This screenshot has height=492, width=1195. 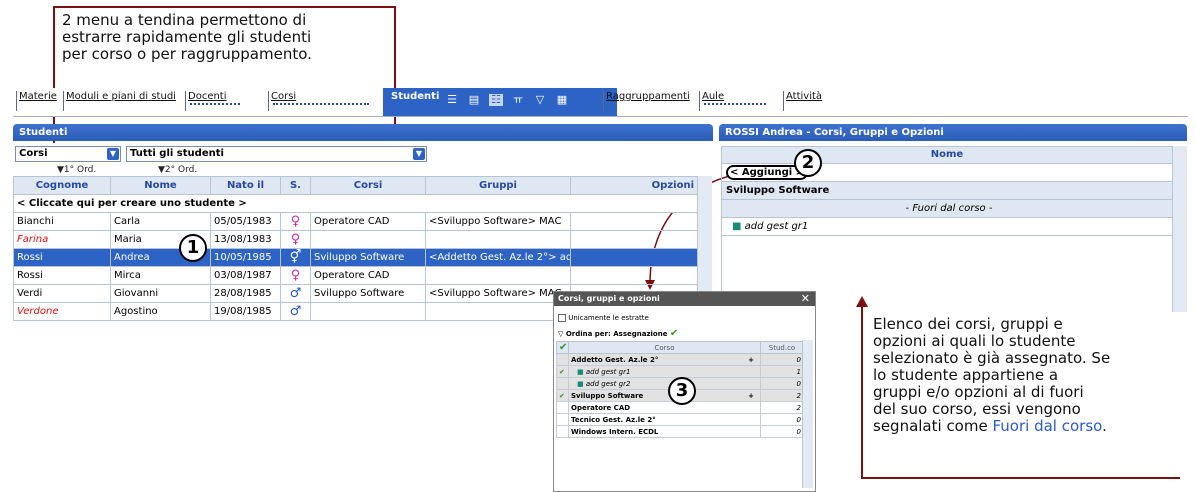 I want to click on marker-2: 2, so click(x=808, y=163).